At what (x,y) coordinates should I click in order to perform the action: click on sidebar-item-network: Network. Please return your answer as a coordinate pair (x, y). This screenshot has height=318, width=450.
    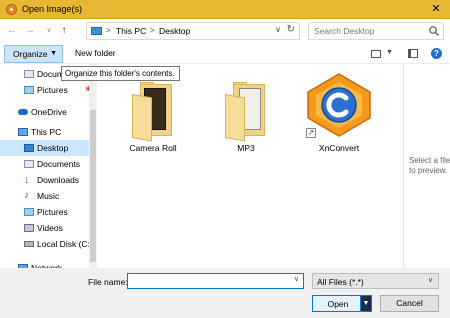
    Looking at the image, I should click on (44, 264).